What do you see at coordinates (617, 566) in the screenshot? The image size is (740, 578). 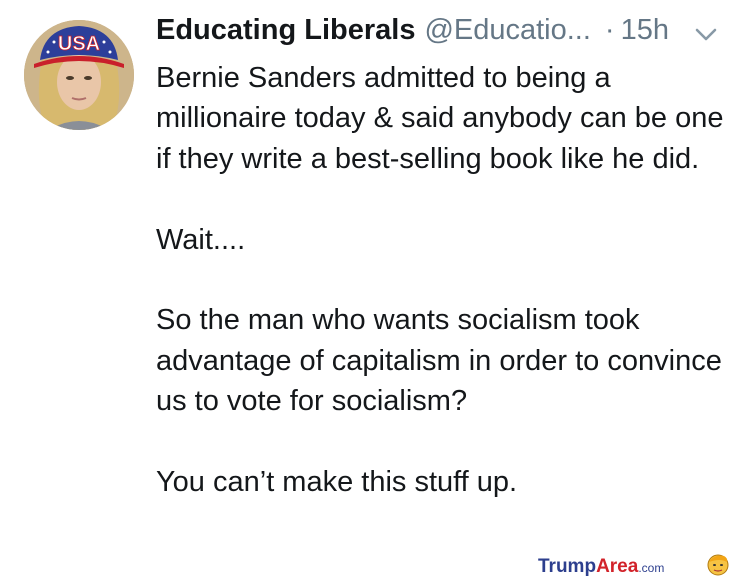 I see `watermark-part2: Area` at bounding box center [617, 566].